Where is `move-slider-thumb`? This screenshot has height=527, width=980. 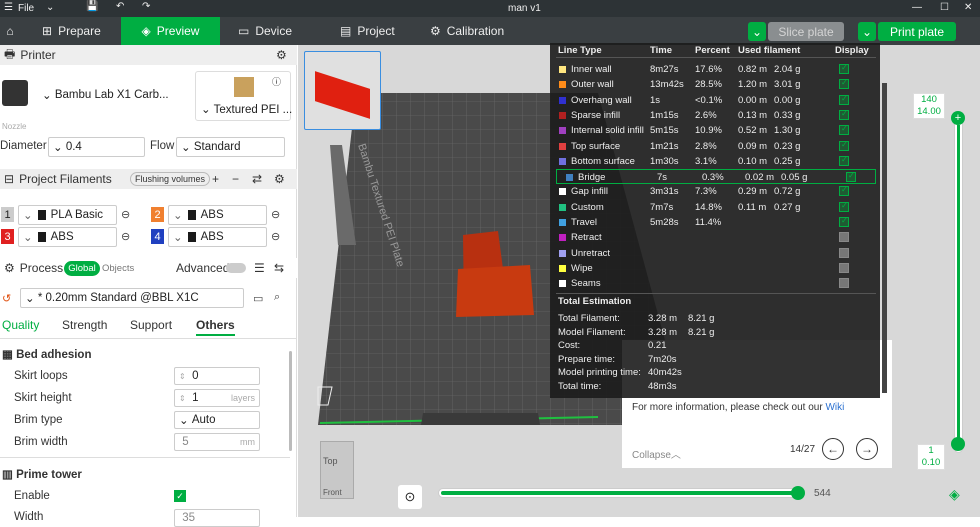 move-slider-thumb is located at coordinates (798, 493).